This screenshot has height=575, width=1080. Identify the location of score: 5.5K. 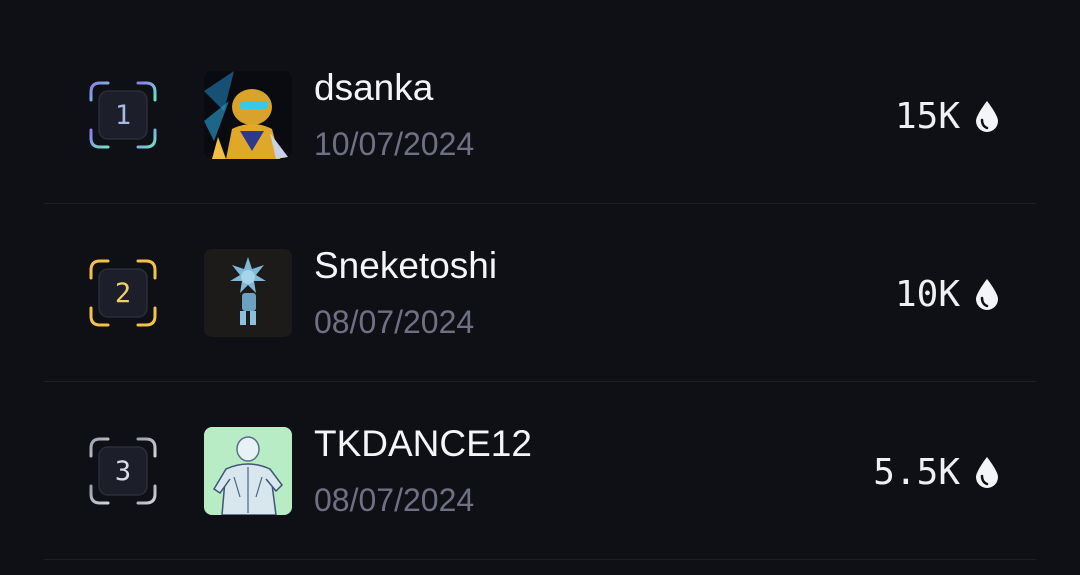
(936, 472).